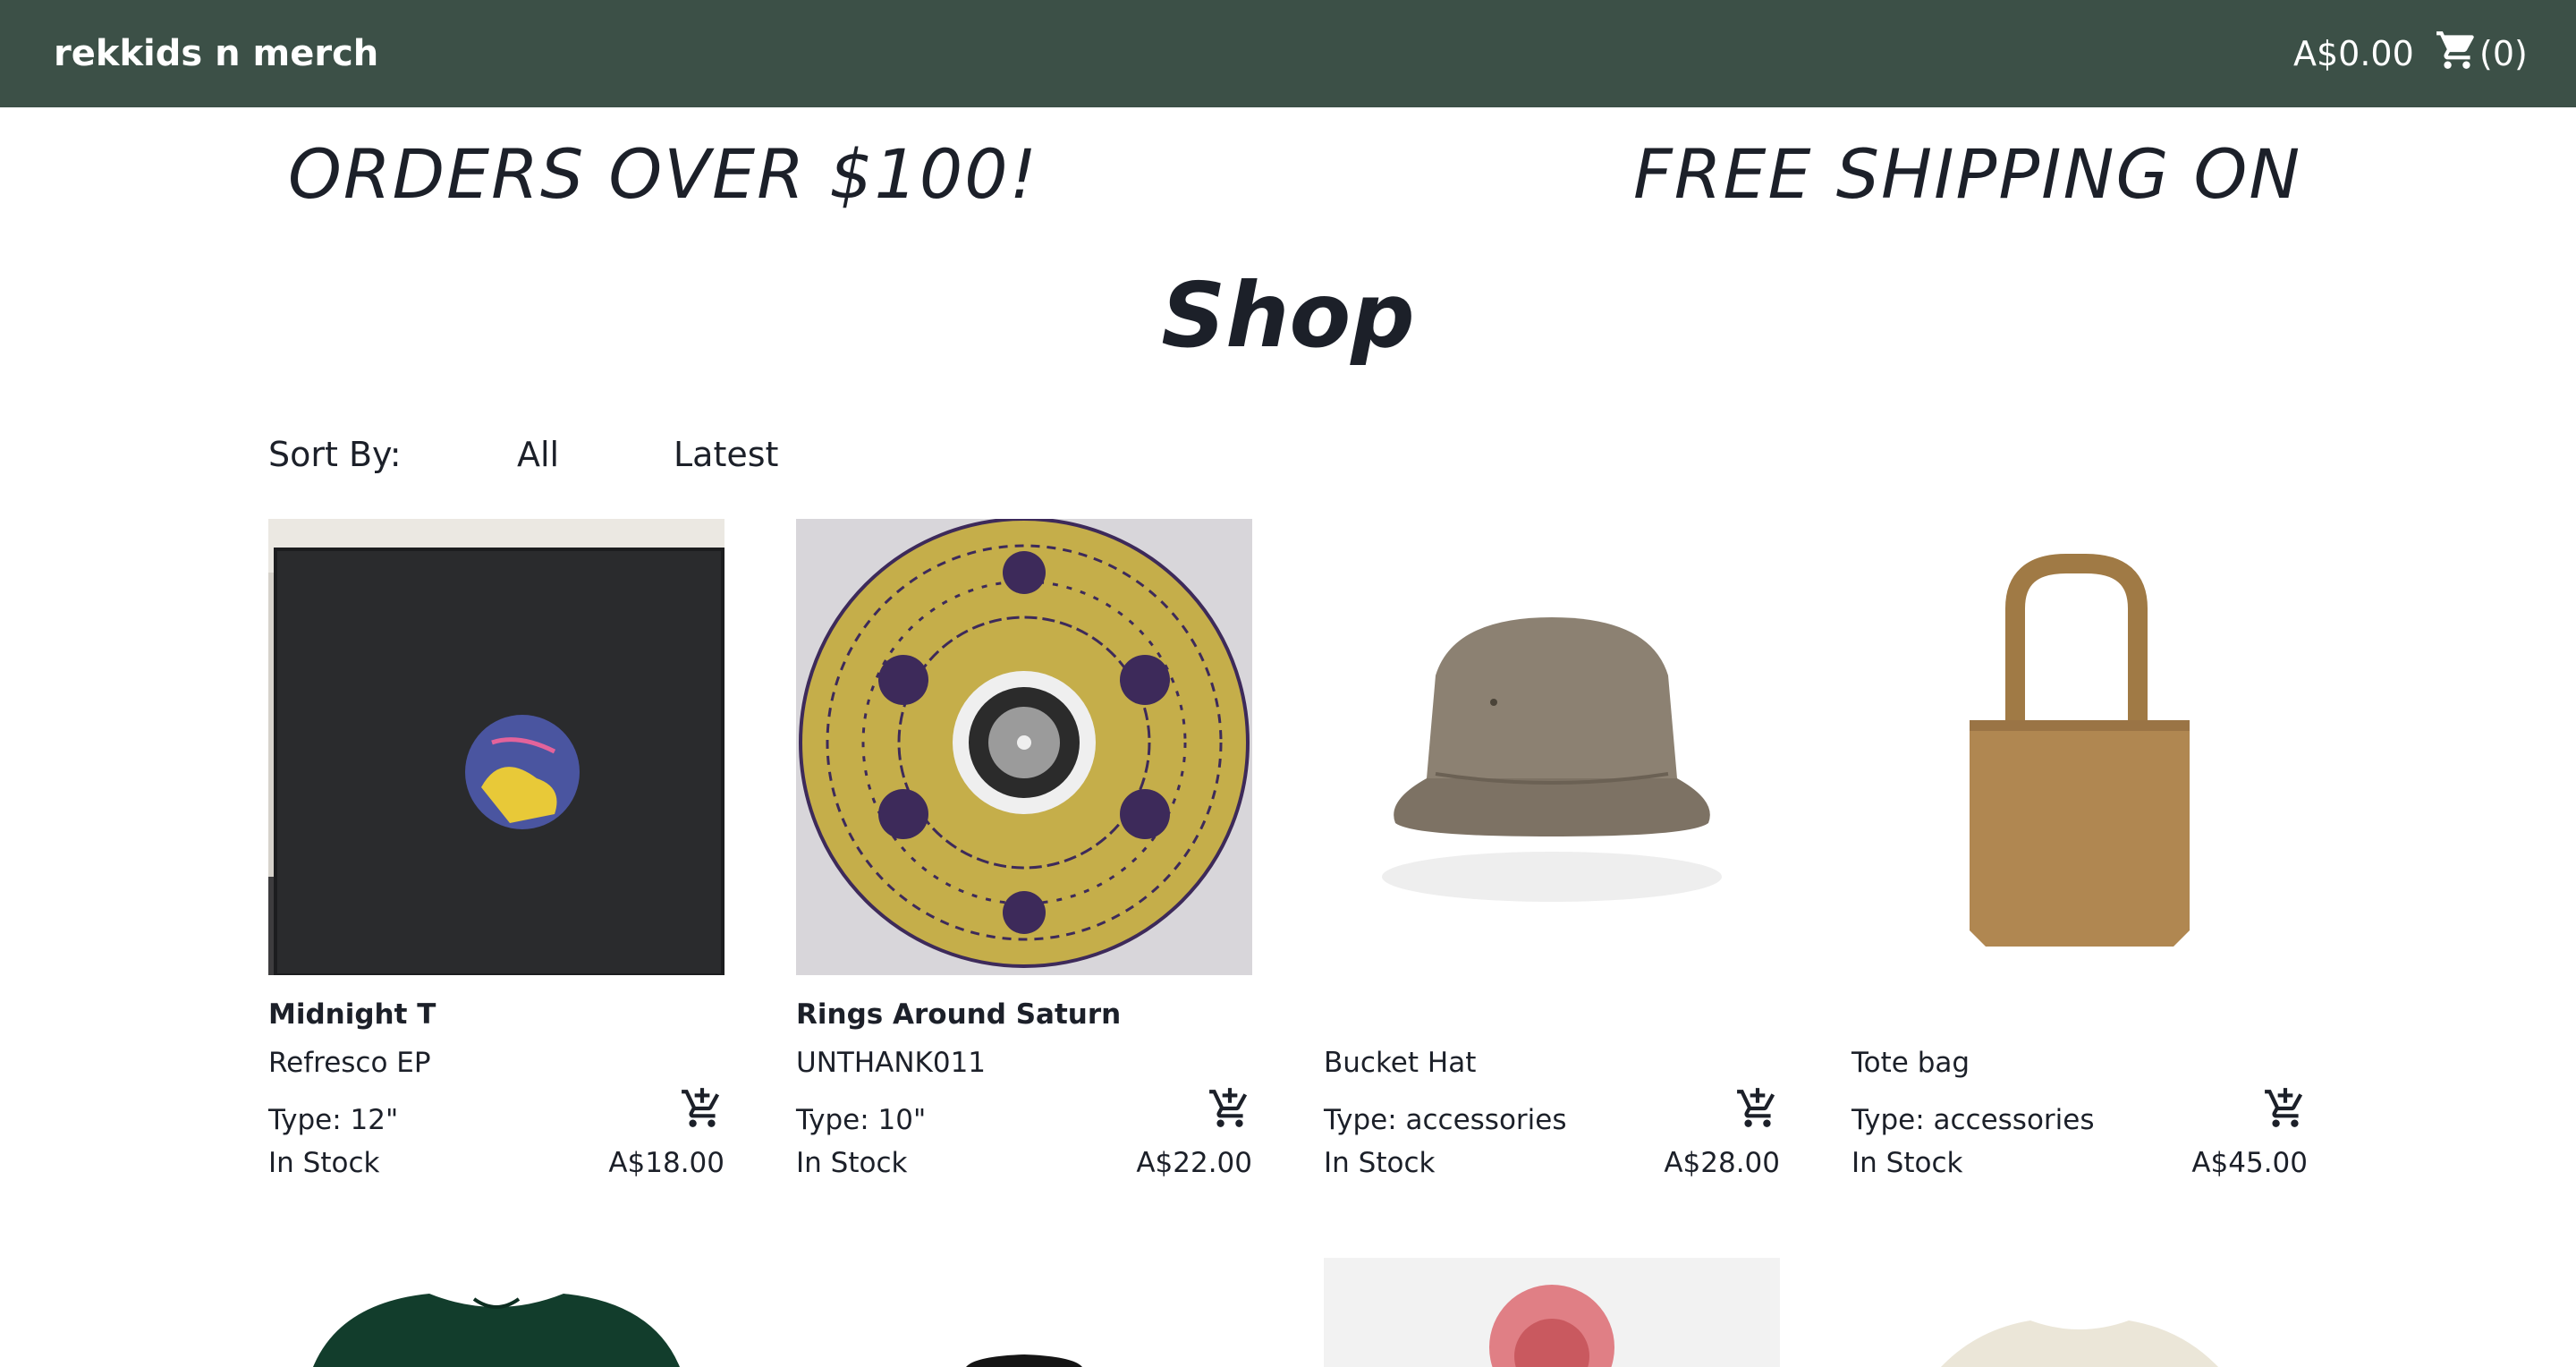 The image size is (2576, 1367). What do you see at coordinates (861, 1120) in the screenshot?
I see `product-type: Type: 10"` at bounding box center [861, 1120].